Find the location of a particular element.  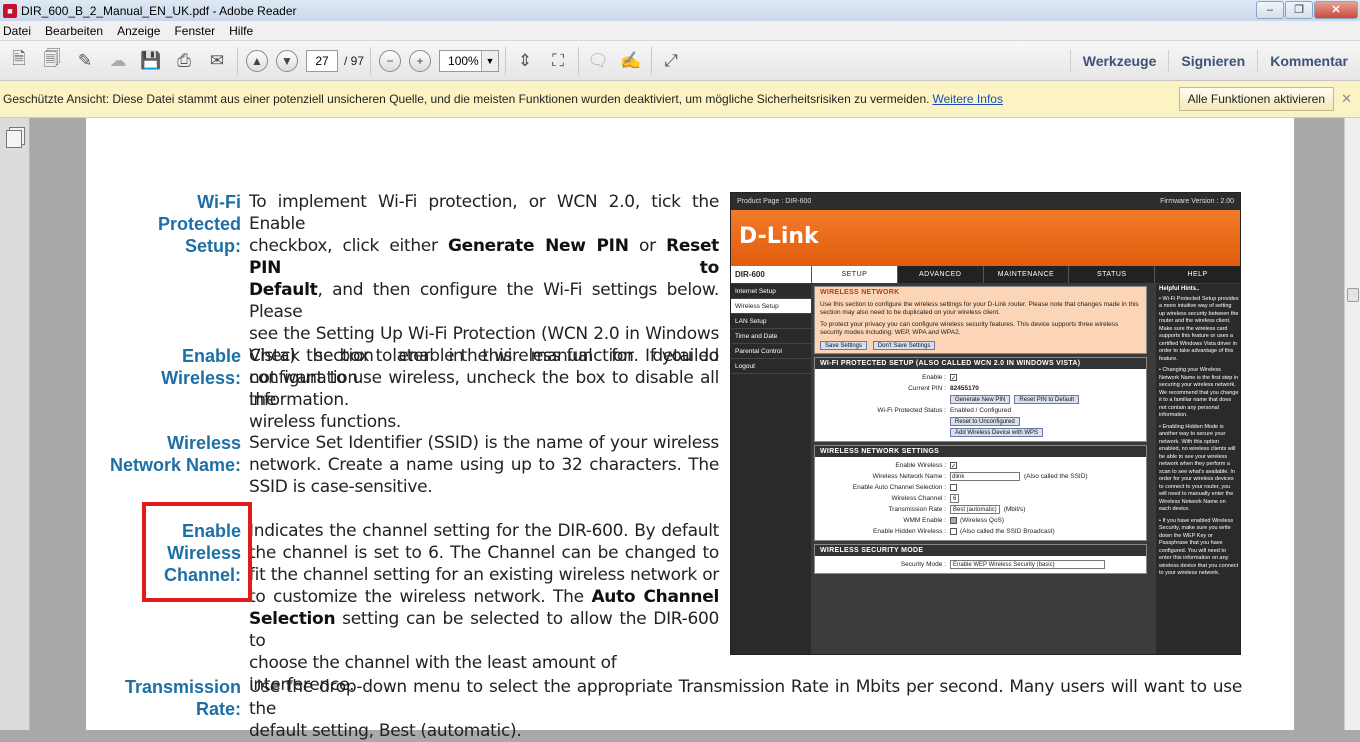

tools-button: Werkzeuge is located at coordinates (1119, 61).